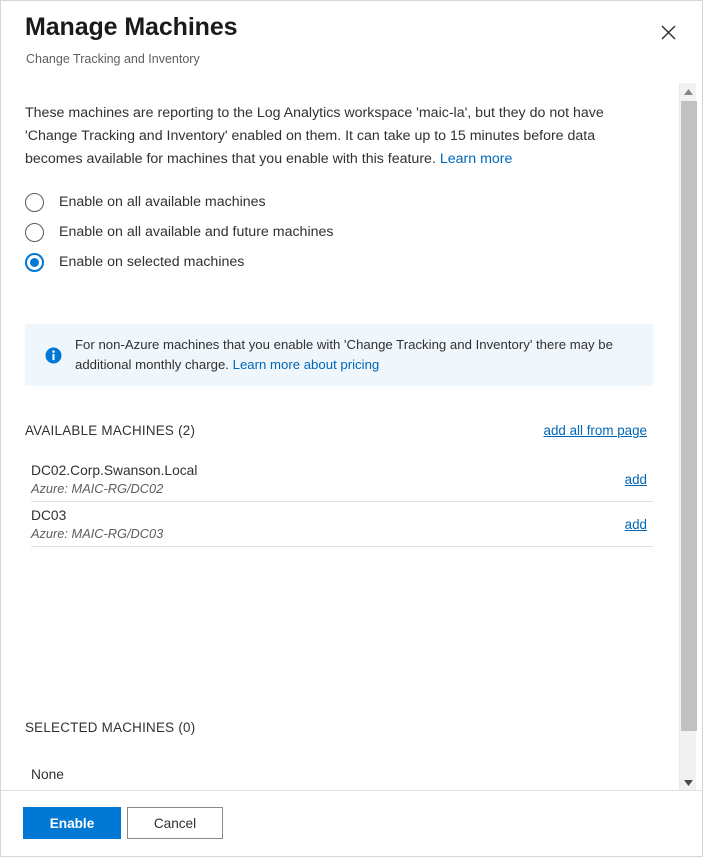  What do you see at coordinates (476, 159) in the screenshot?
I see `learn-more-link: Learn more` at bounding box center [476, 159].